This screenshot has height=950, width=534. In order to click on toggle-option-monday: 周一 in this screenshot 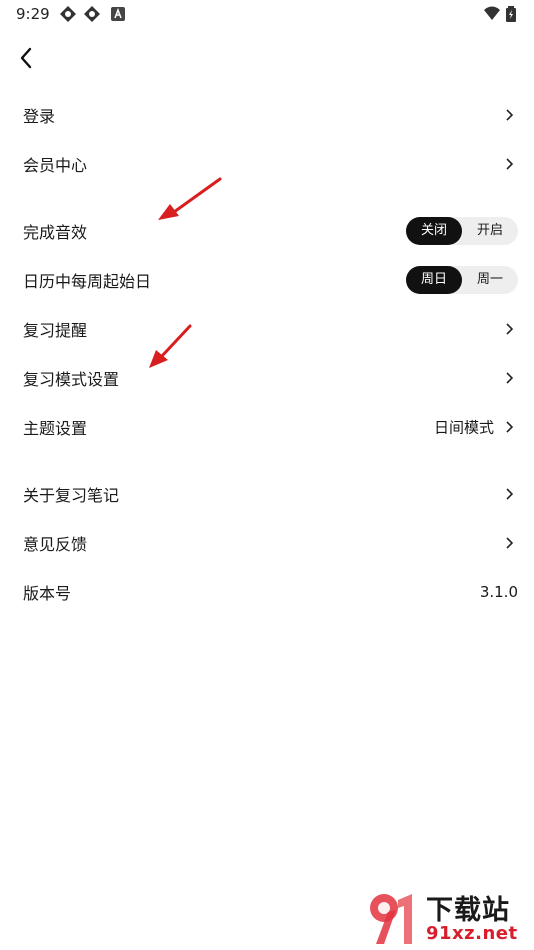, I will do `click(490, 280)`.